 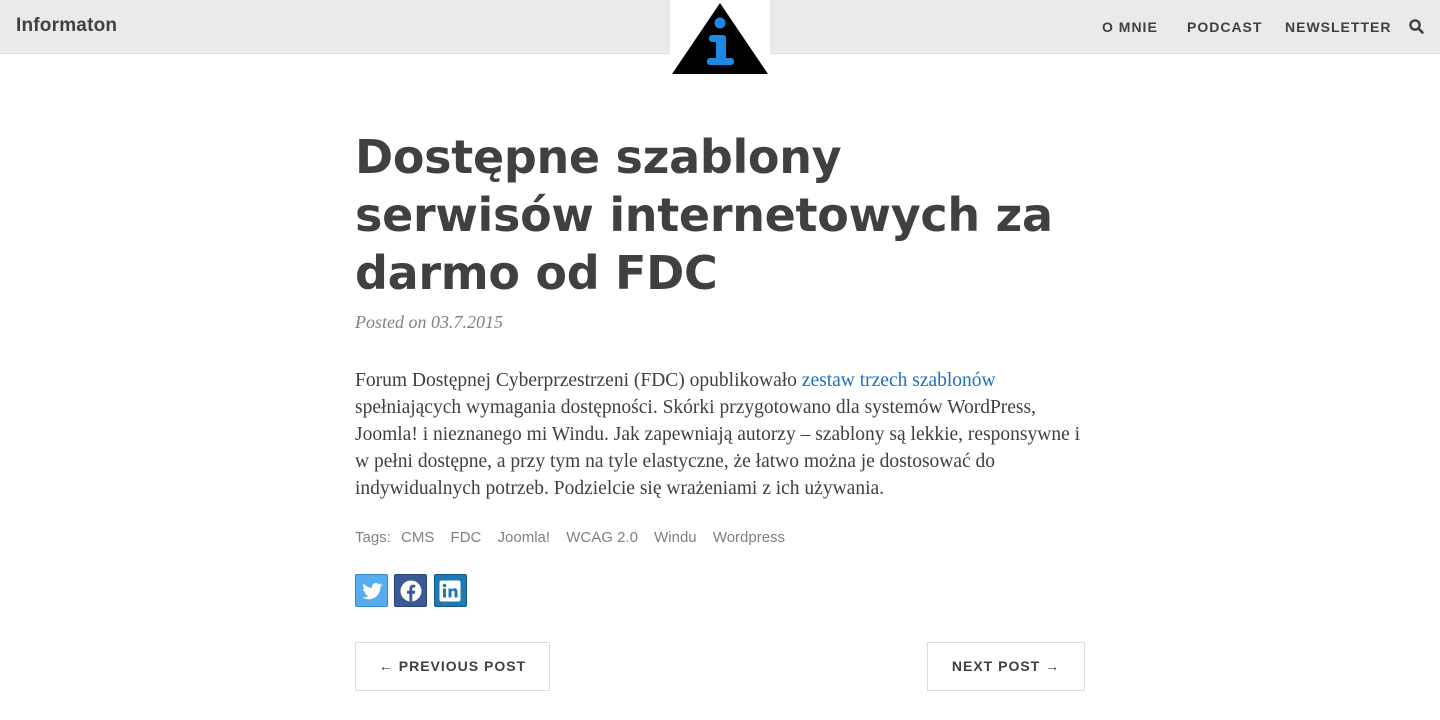 What do you see at coordinates (675, 537) in the screenshot?
I see `tag-link: Windu` at bounding box center [675, 537].